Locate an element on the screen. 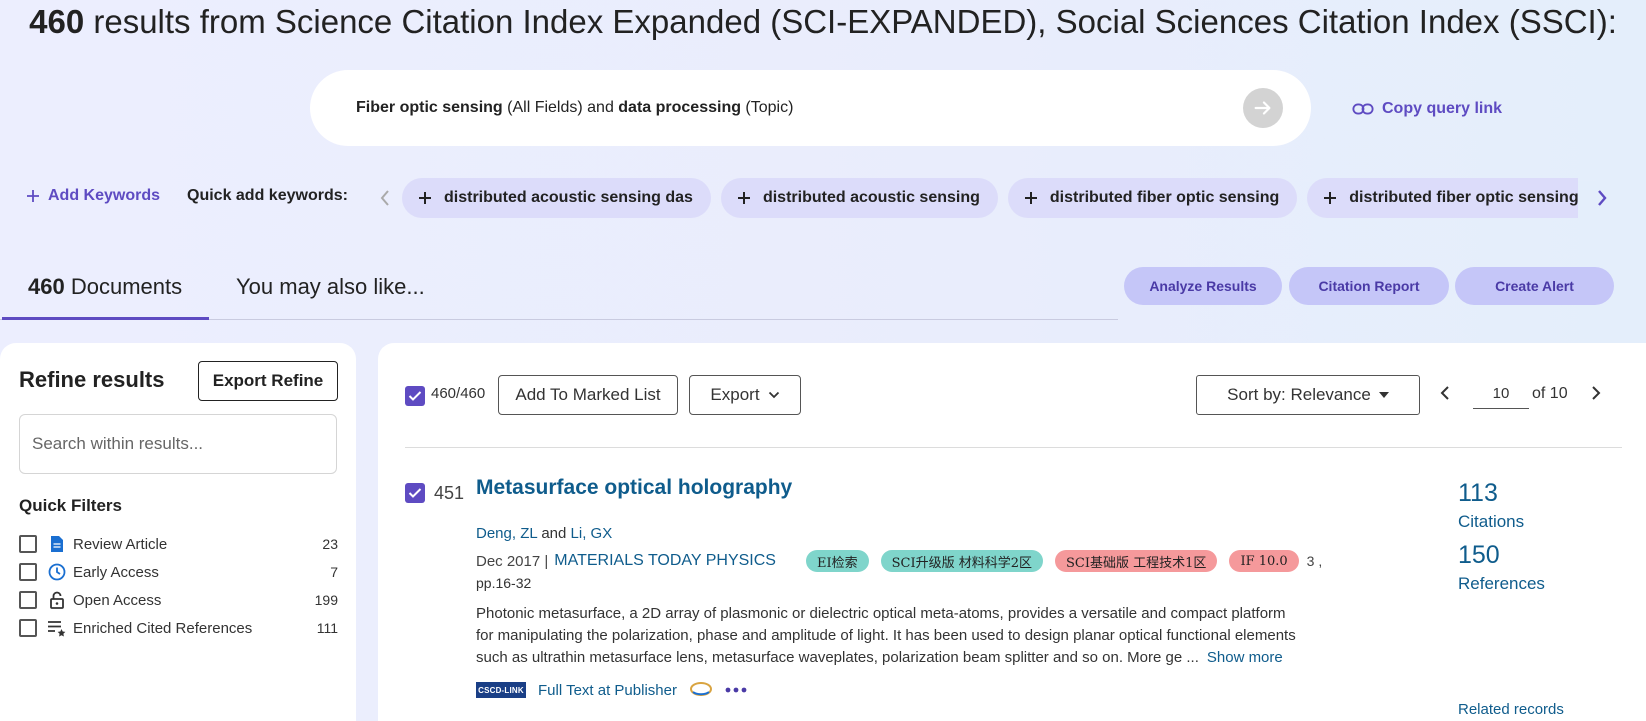 This screenshot has width=1646, height=721. page-prev-button is located at coordinates (1445, 395).